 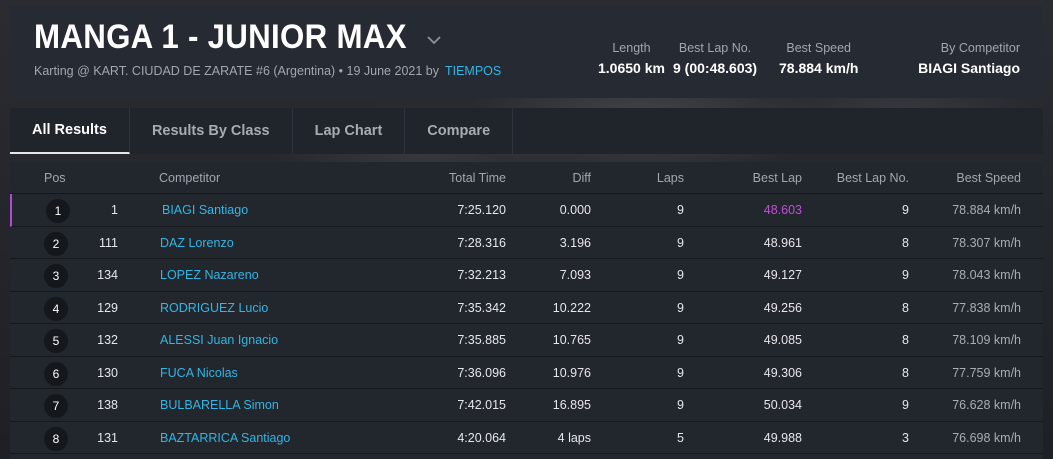 What do you see at coordinates (214, 308) in the screenshot?
I see `competitor-link: RODRIGUEZ Lucio` at bounding box center [214, 308].